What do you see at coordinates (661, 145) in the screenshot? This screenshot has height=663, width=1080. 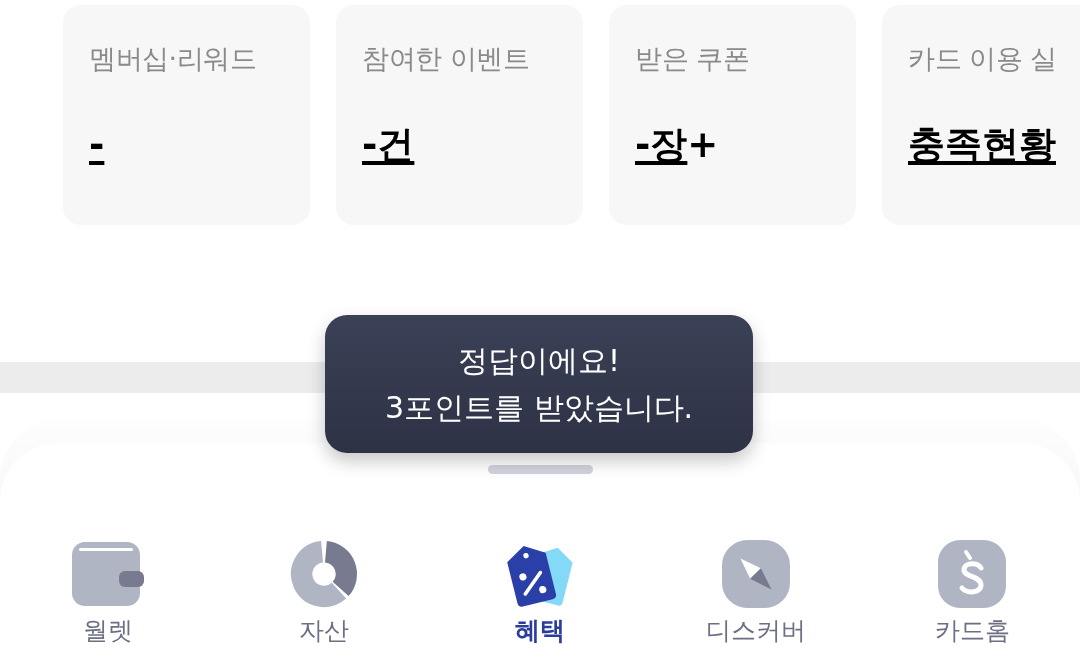 I see `card-value: -장` at bounding box center [661, 145].